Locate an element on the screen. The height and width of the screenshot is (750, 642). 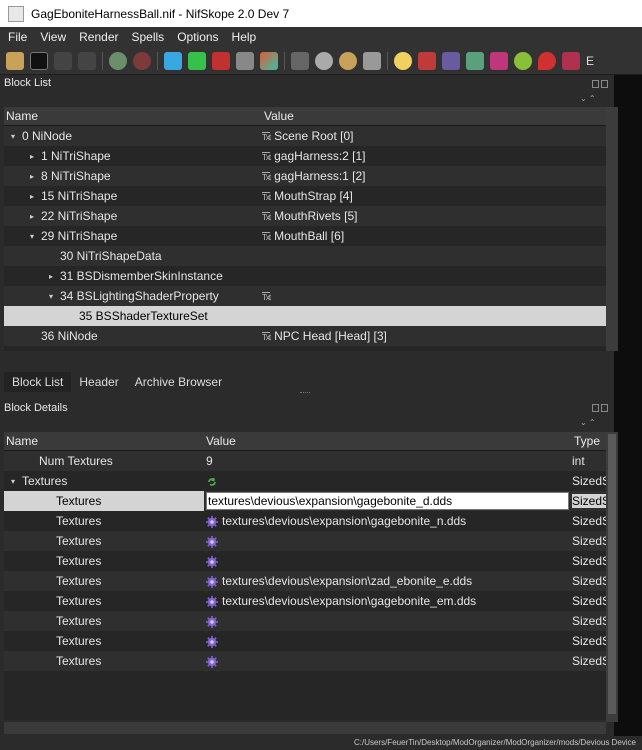
color-block-icon is located at coordinates (499, 60).